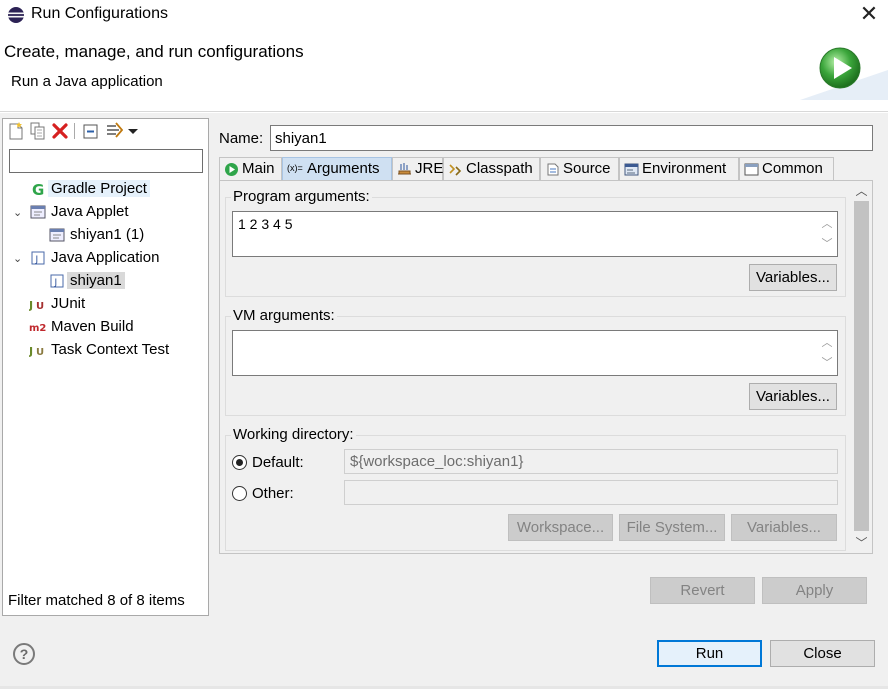 The width and height of the screenshot is (888, 689). Describe the element at coordinates (684, 168) in the screenshot. I see `tab-label: Environment` at that location.